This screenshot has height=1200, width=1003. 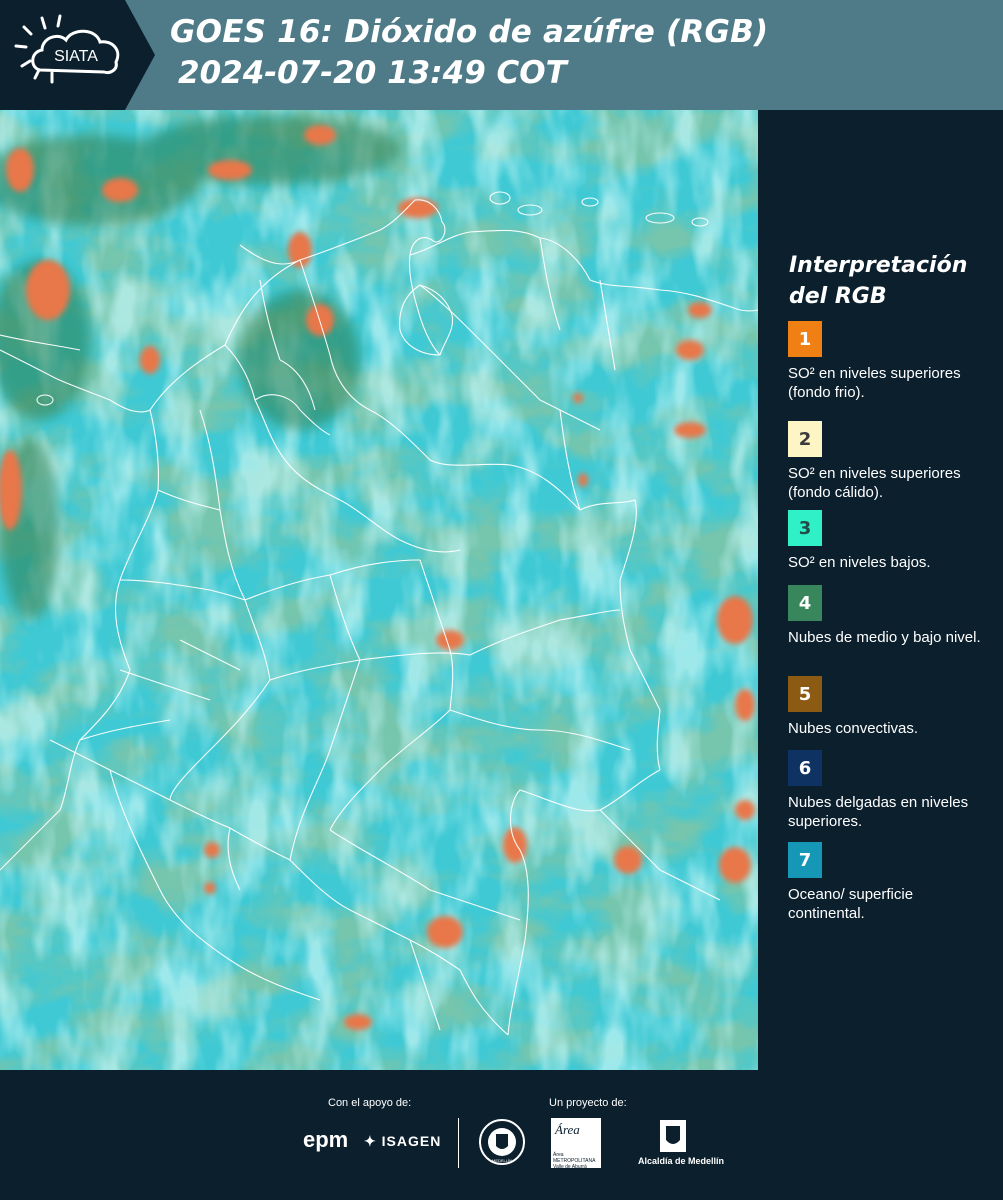 I want to click on isagen-logo: ✦ ISAGEN, so click(x=402, y=1141).